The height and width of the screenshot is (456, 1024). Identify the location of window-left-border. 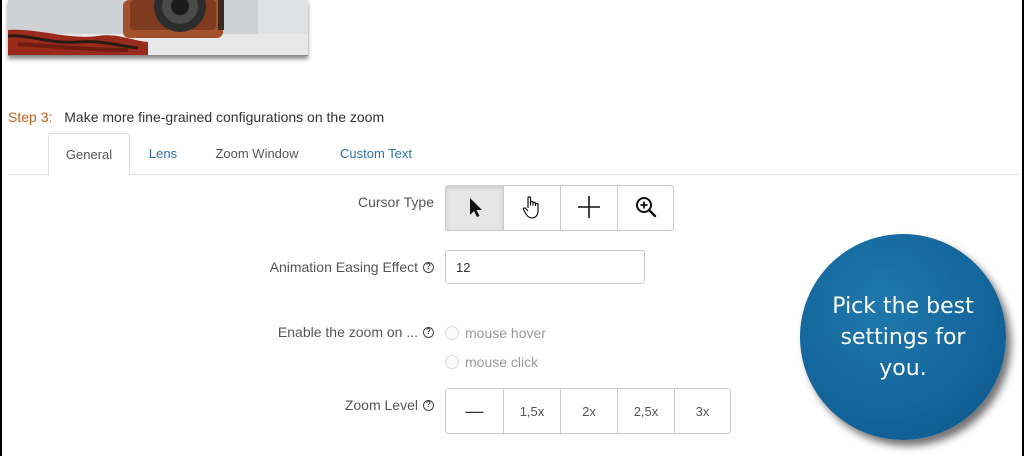
(1, 228).